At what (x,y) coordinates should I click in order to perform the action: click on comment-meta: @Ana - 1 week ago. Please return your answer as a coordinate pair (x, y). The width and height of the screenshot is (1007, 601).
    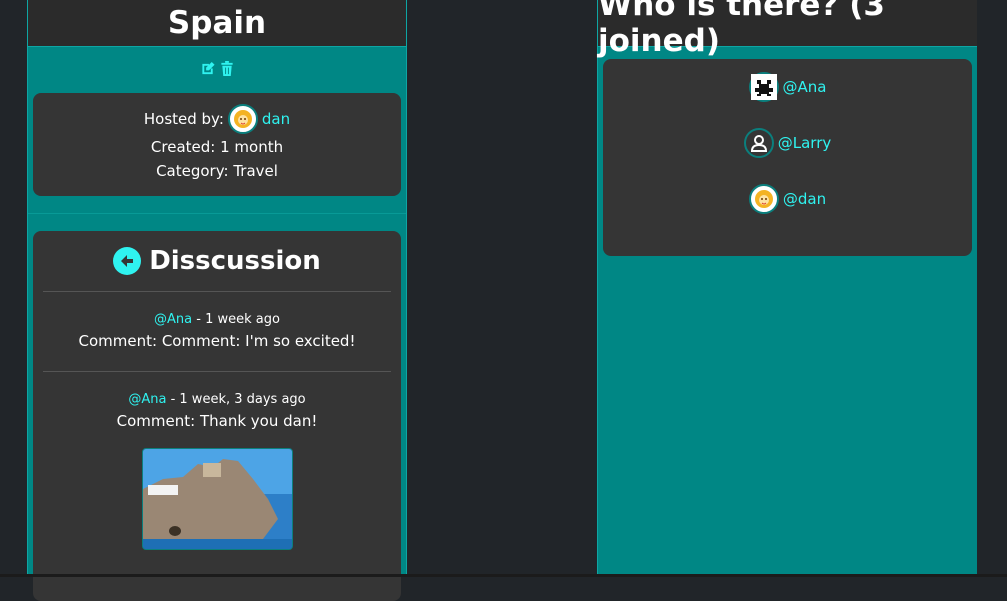
    Looking at the image, I should click on (217, 319).